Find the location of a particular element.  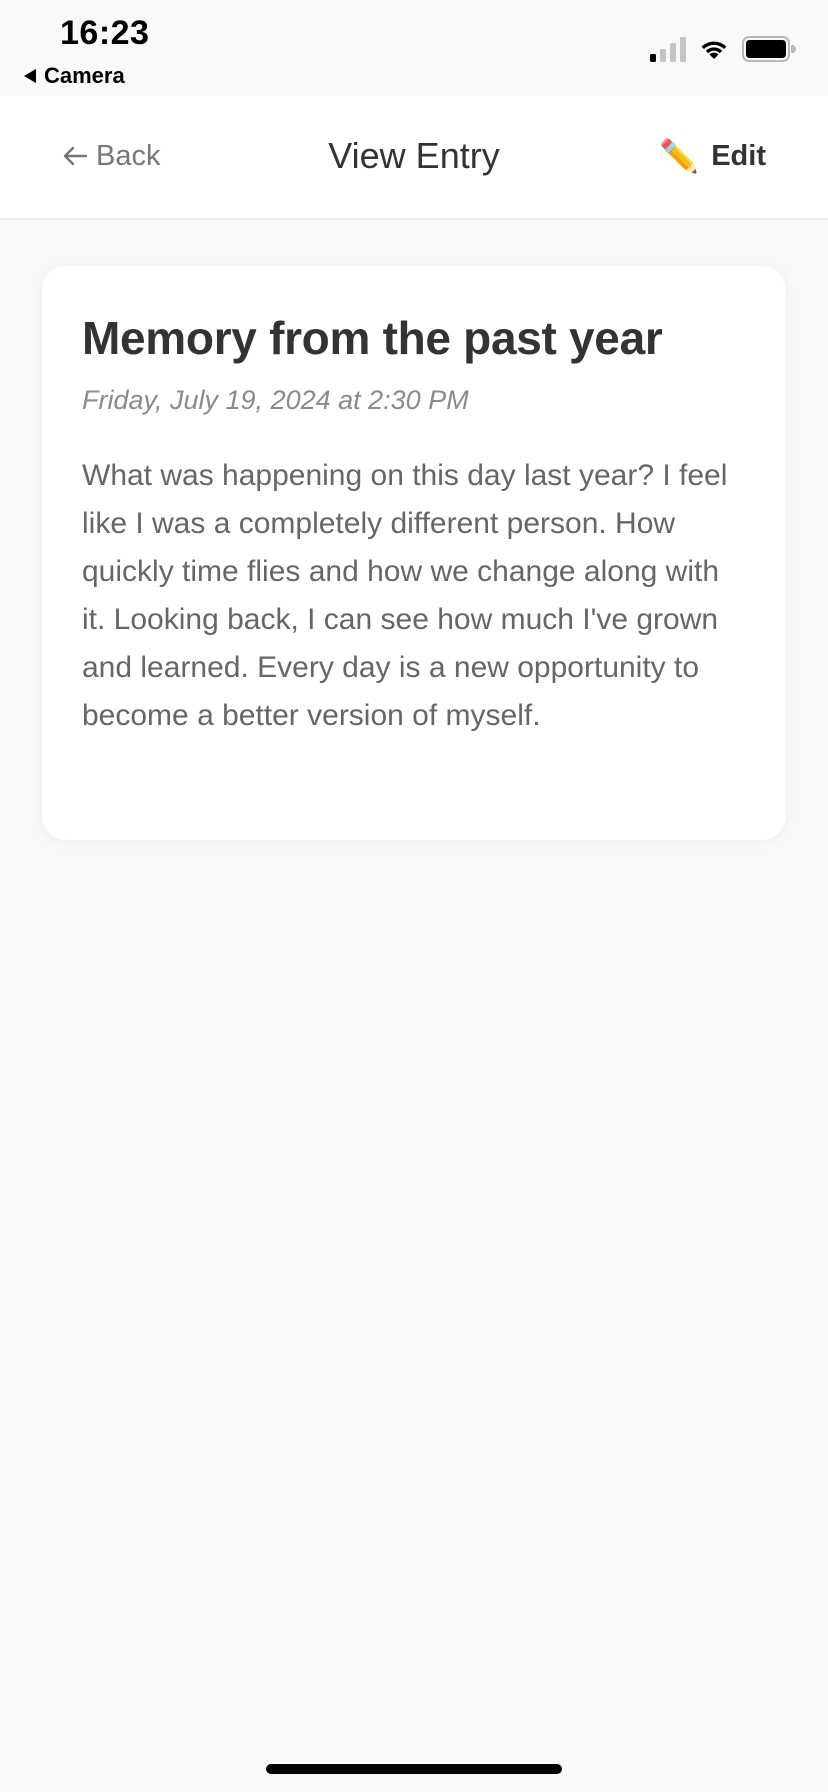

edit-button: ✏️ Edit is located at coordinates (712, 156).